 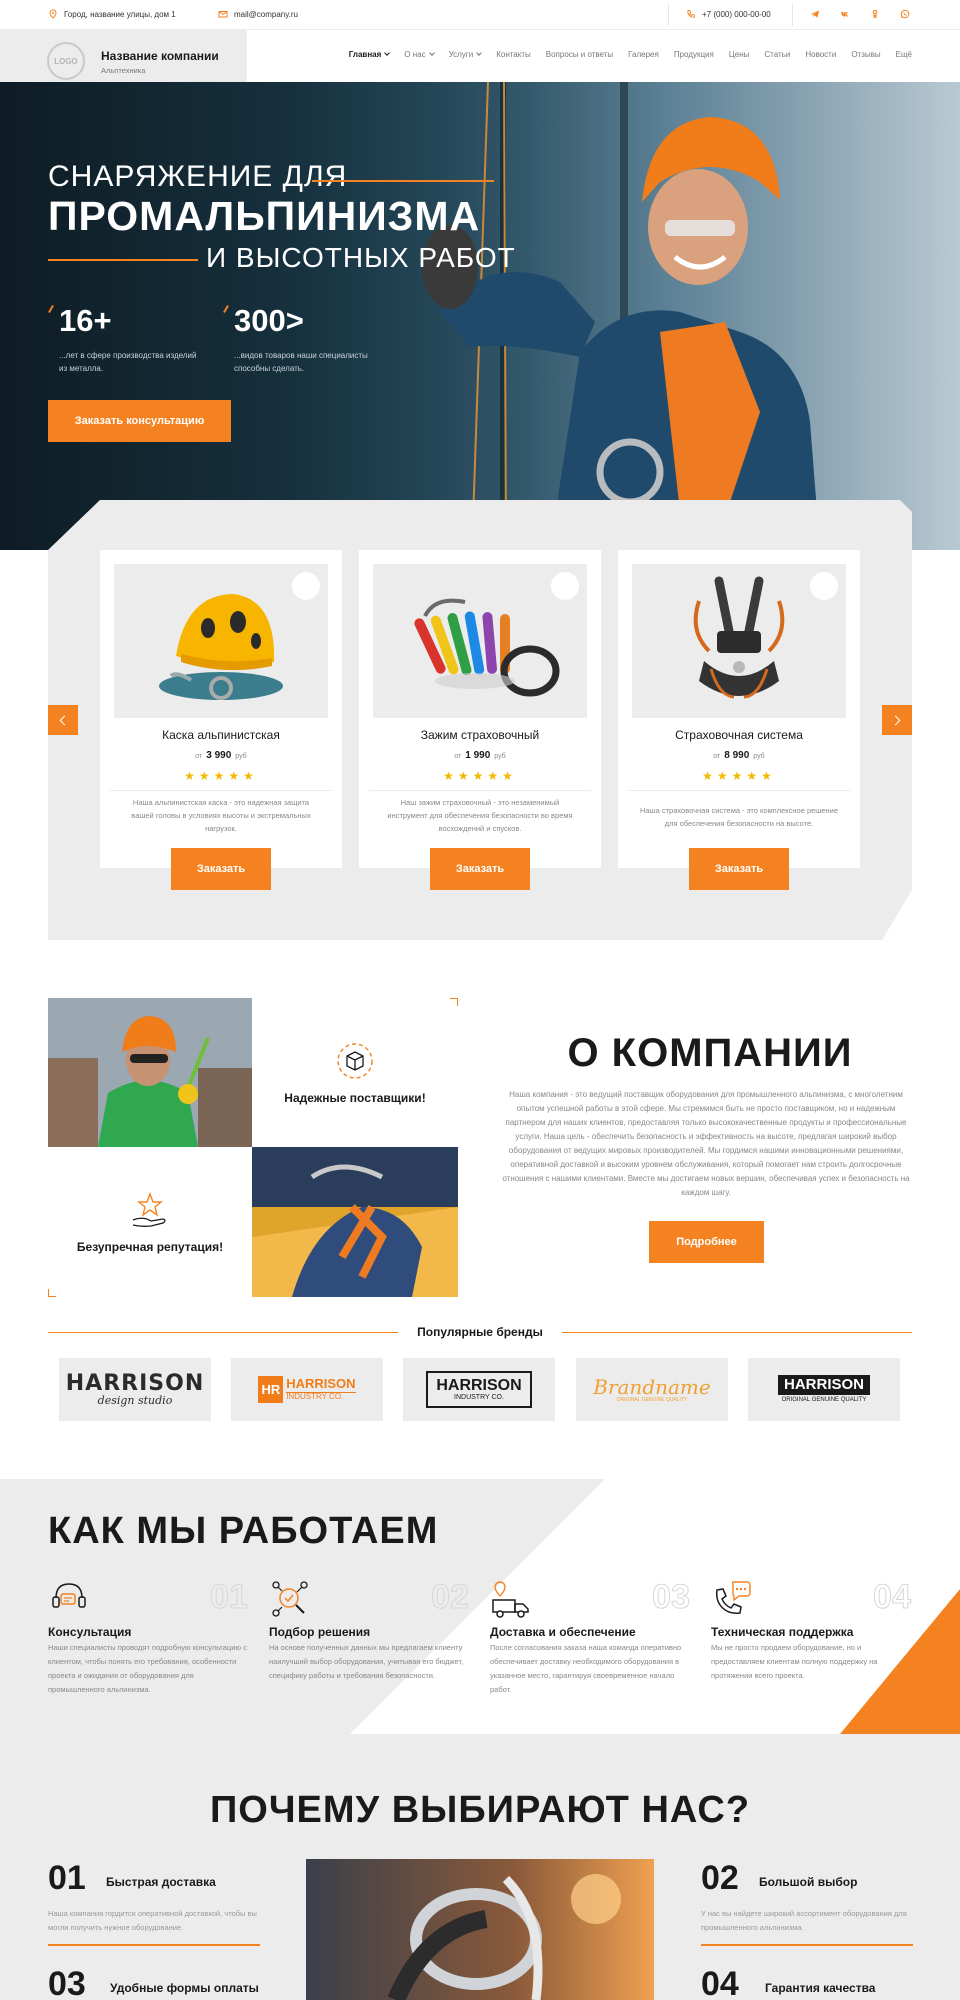 What do you see at coordinates (290, 1599) in the screenshot?
I see `search-solution-icon` at bounding box center [290, 1599].